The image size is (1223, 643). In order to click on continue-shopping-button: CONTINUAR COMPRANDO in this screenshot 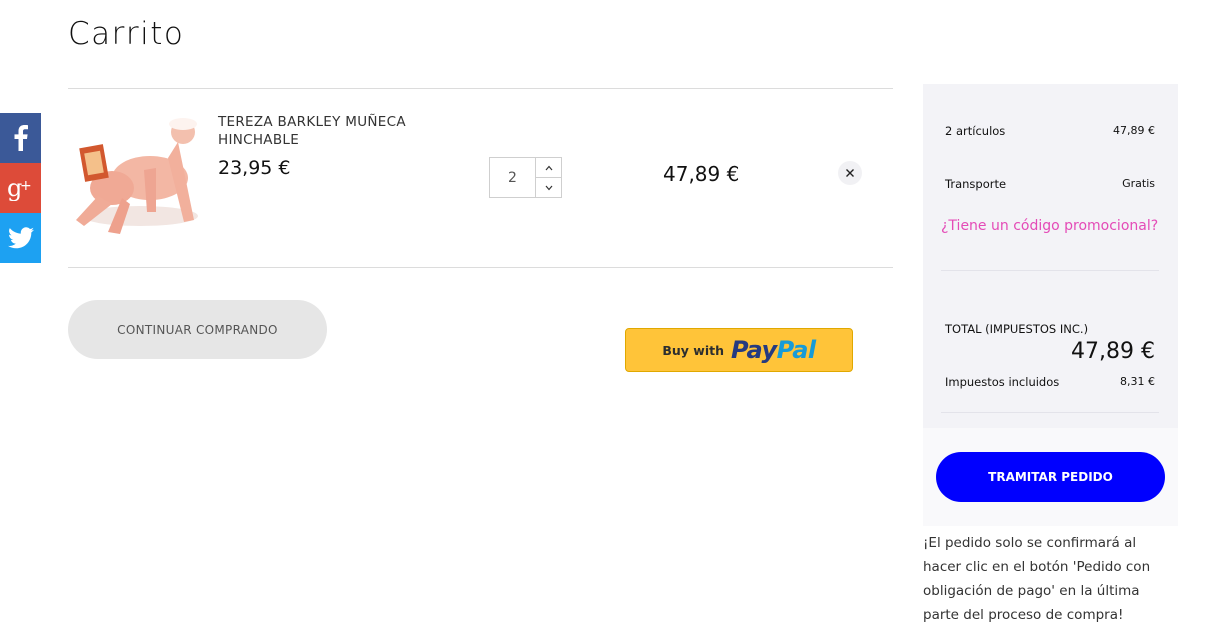, I will do `click(197, 329)`.